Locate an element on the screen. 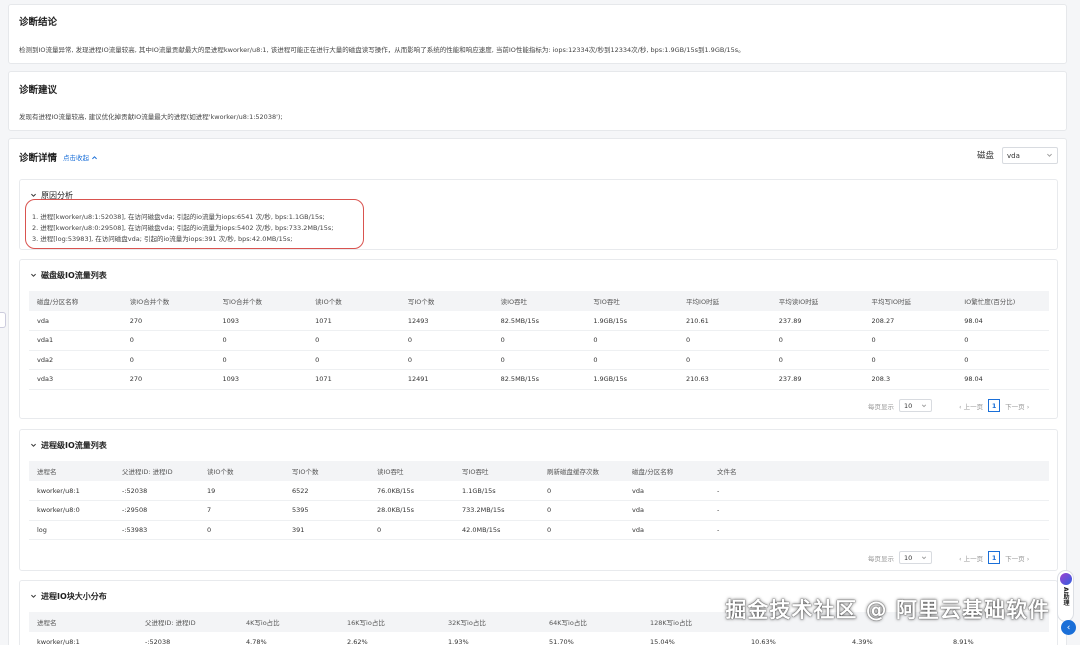 This screenshot has height=645, width=1080. table-cell: vda1 is located at coordinates (75, 340).